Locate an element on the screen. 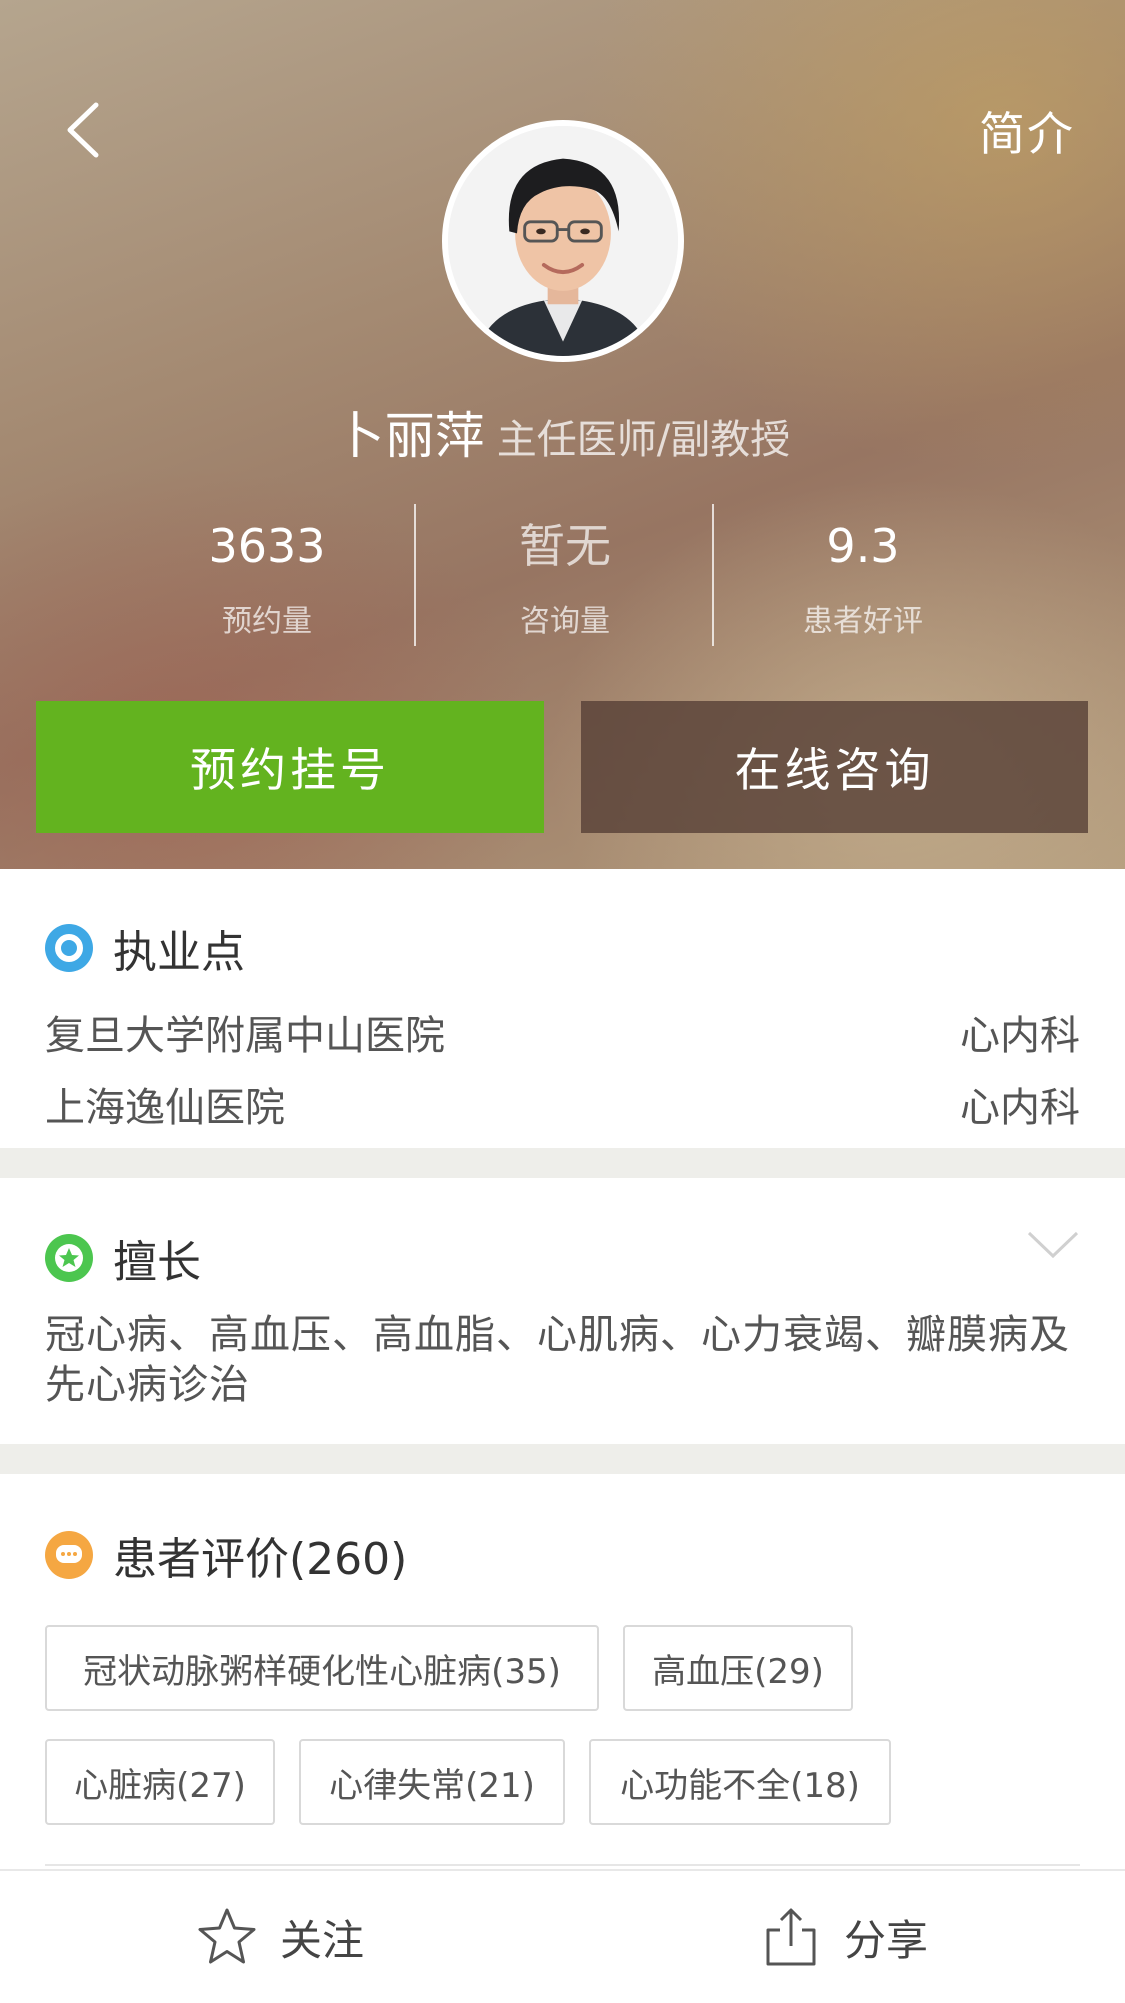  practice-section-header: 执业点 is located at coordinates (145, 948).